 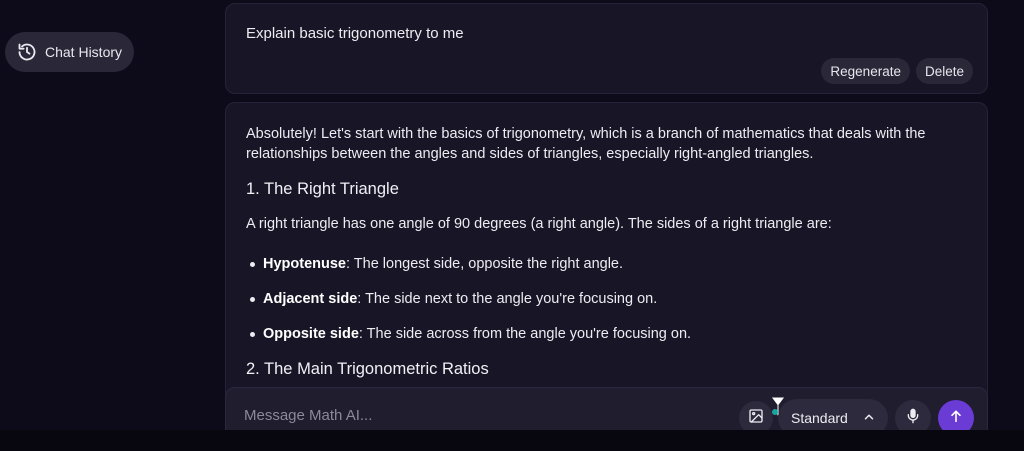 What do you see at coordinates (512, 440) in the screenshot?
I see `bottom-bar` at bounding box center [512, 440].